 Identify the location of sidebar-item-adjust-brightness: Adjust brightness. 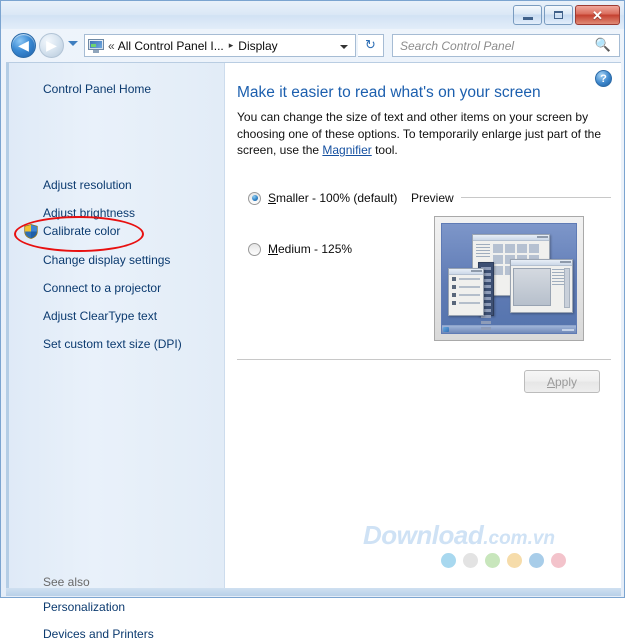
(89, 213).